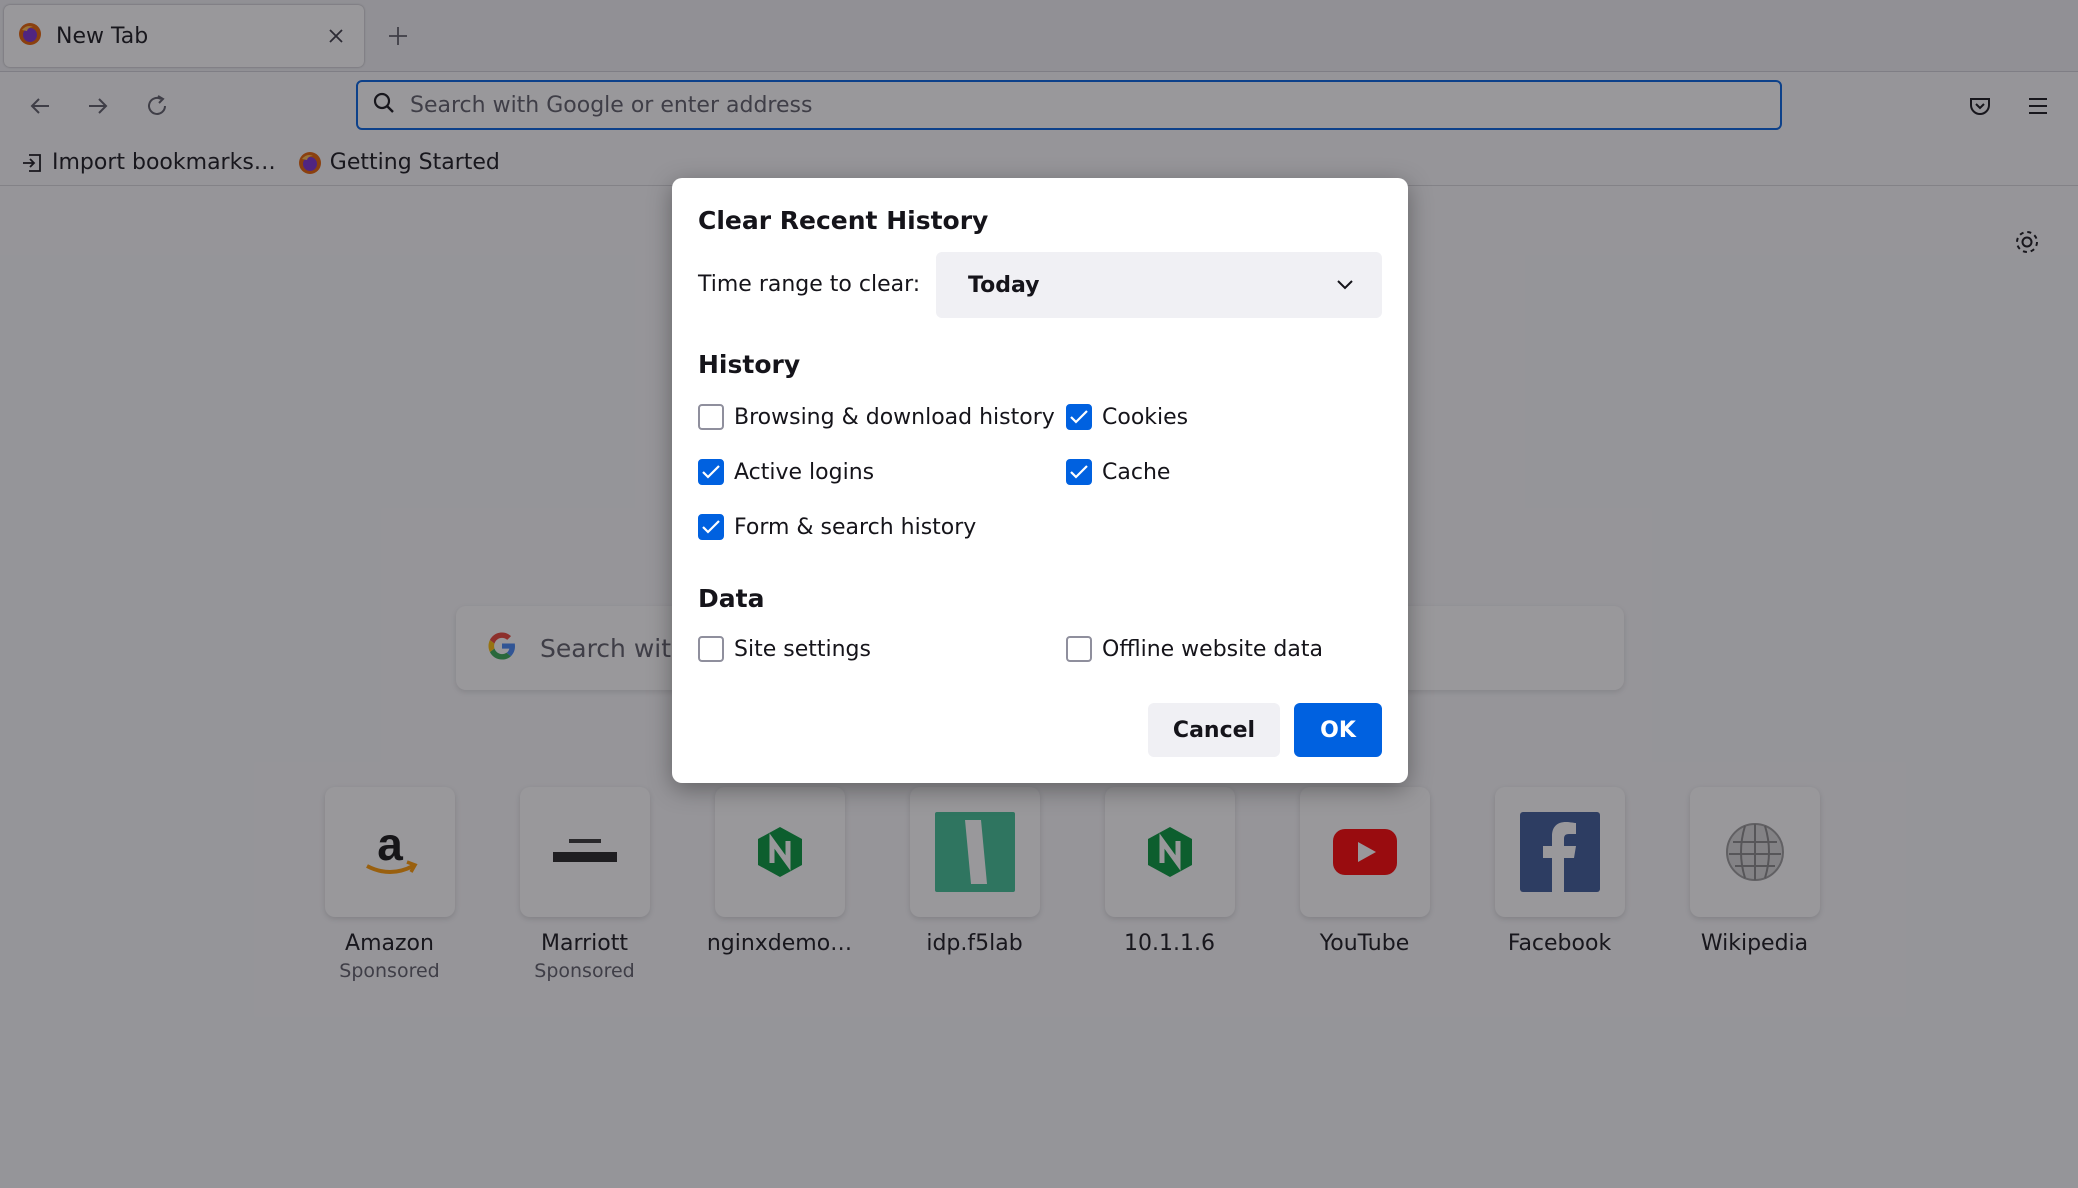  What do you see at coordinates (1004, 285) in the screenshot?
I see `time-range-value: Today` at bounding box center [1004, 285].